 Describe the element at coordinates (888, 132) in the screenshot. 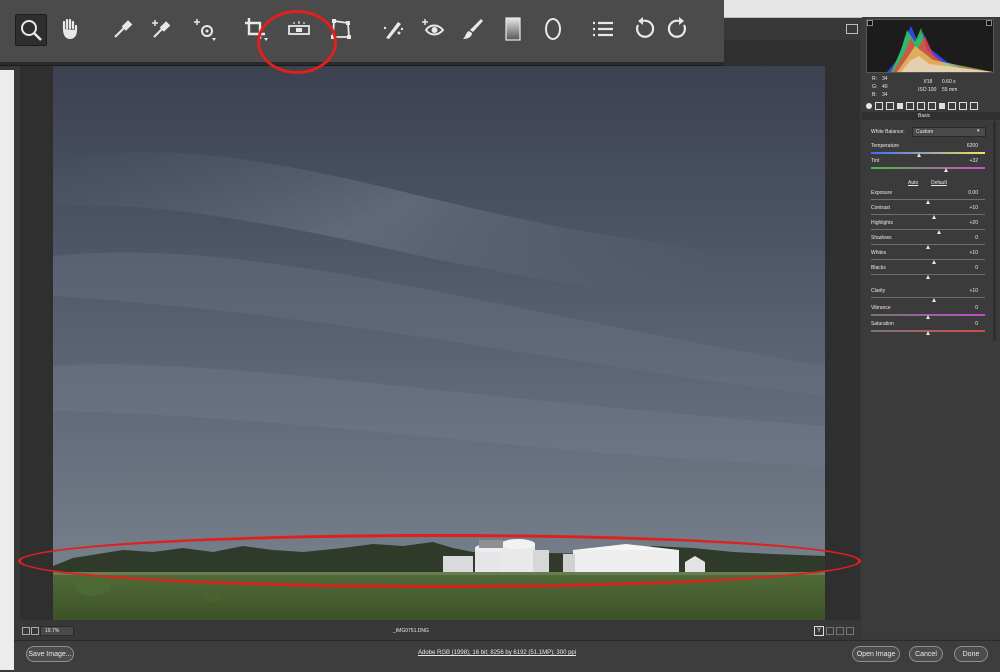

I see `white-balance-label: White Balance:` at that location.